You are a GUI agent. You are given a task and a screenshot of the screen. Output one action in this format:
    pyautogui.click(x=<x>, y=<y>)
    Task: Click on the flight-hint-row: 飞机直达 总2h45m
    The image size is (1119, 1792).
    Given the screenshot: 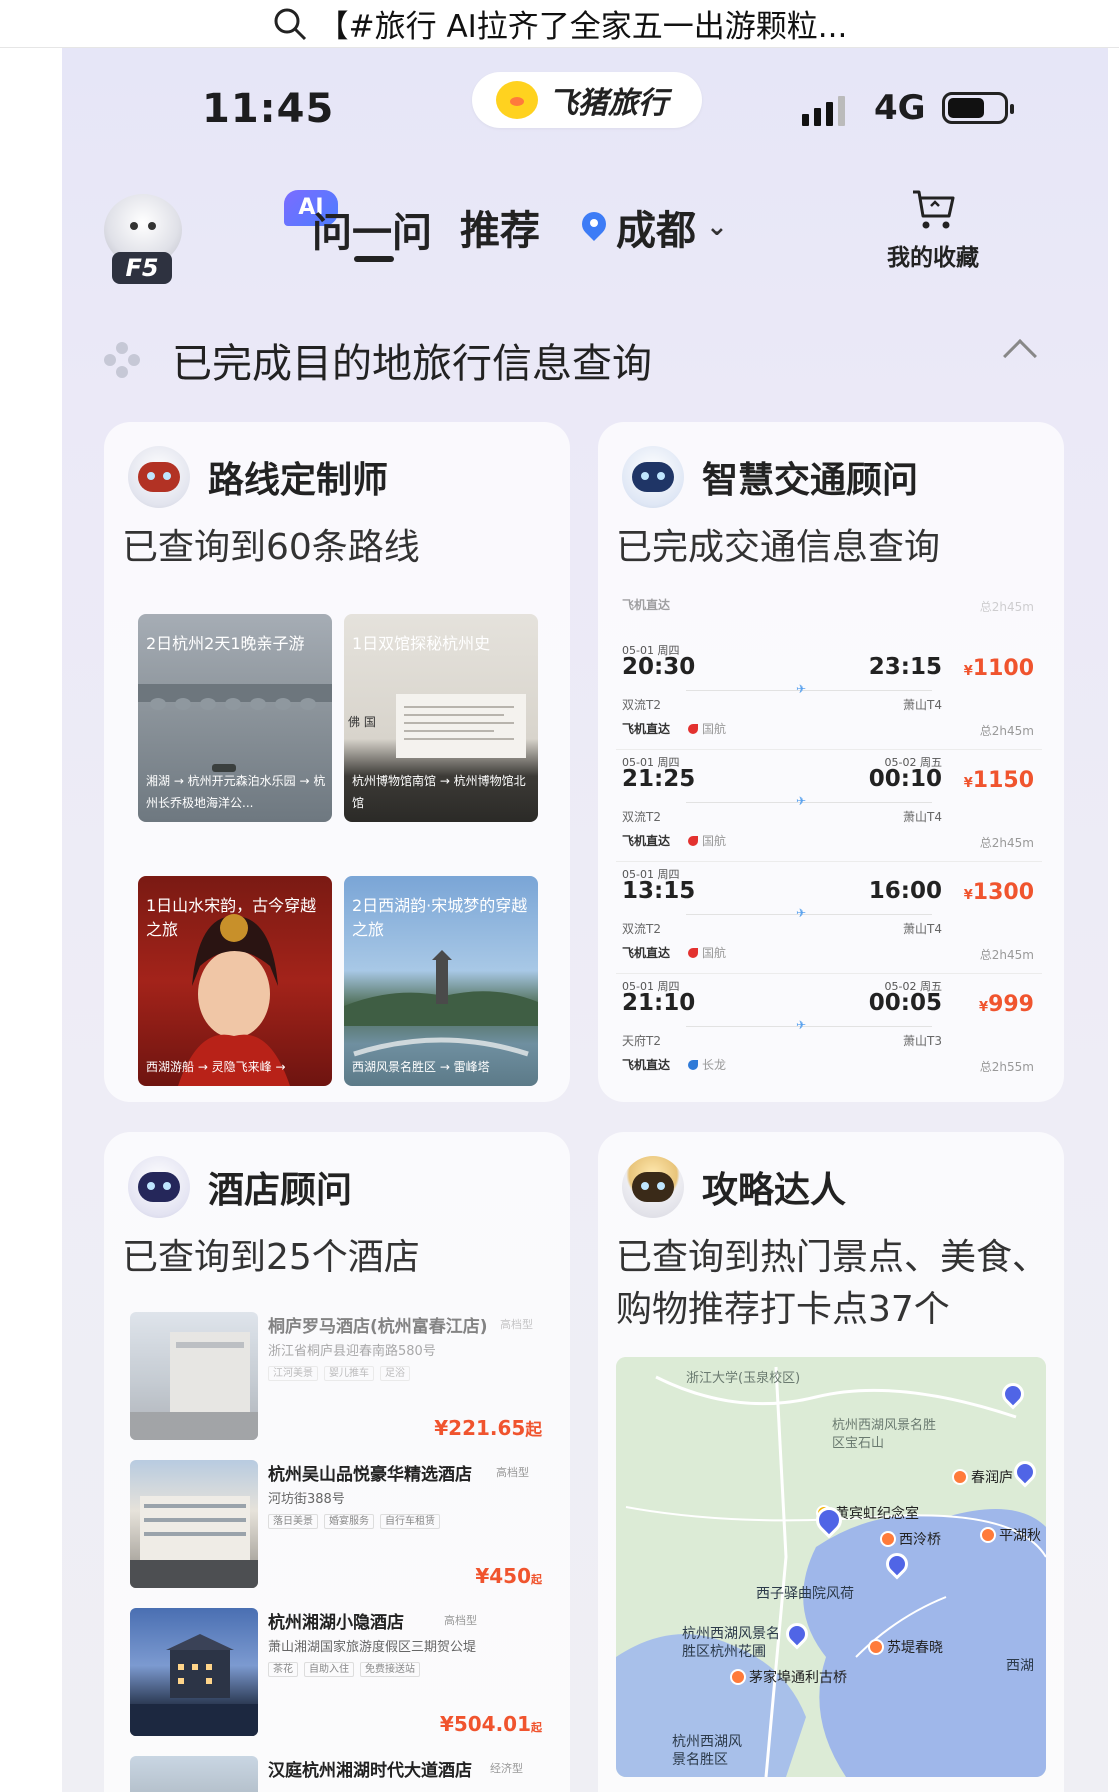 What is the action you would take?
    pyautogui.click(x=828, y=606)
    